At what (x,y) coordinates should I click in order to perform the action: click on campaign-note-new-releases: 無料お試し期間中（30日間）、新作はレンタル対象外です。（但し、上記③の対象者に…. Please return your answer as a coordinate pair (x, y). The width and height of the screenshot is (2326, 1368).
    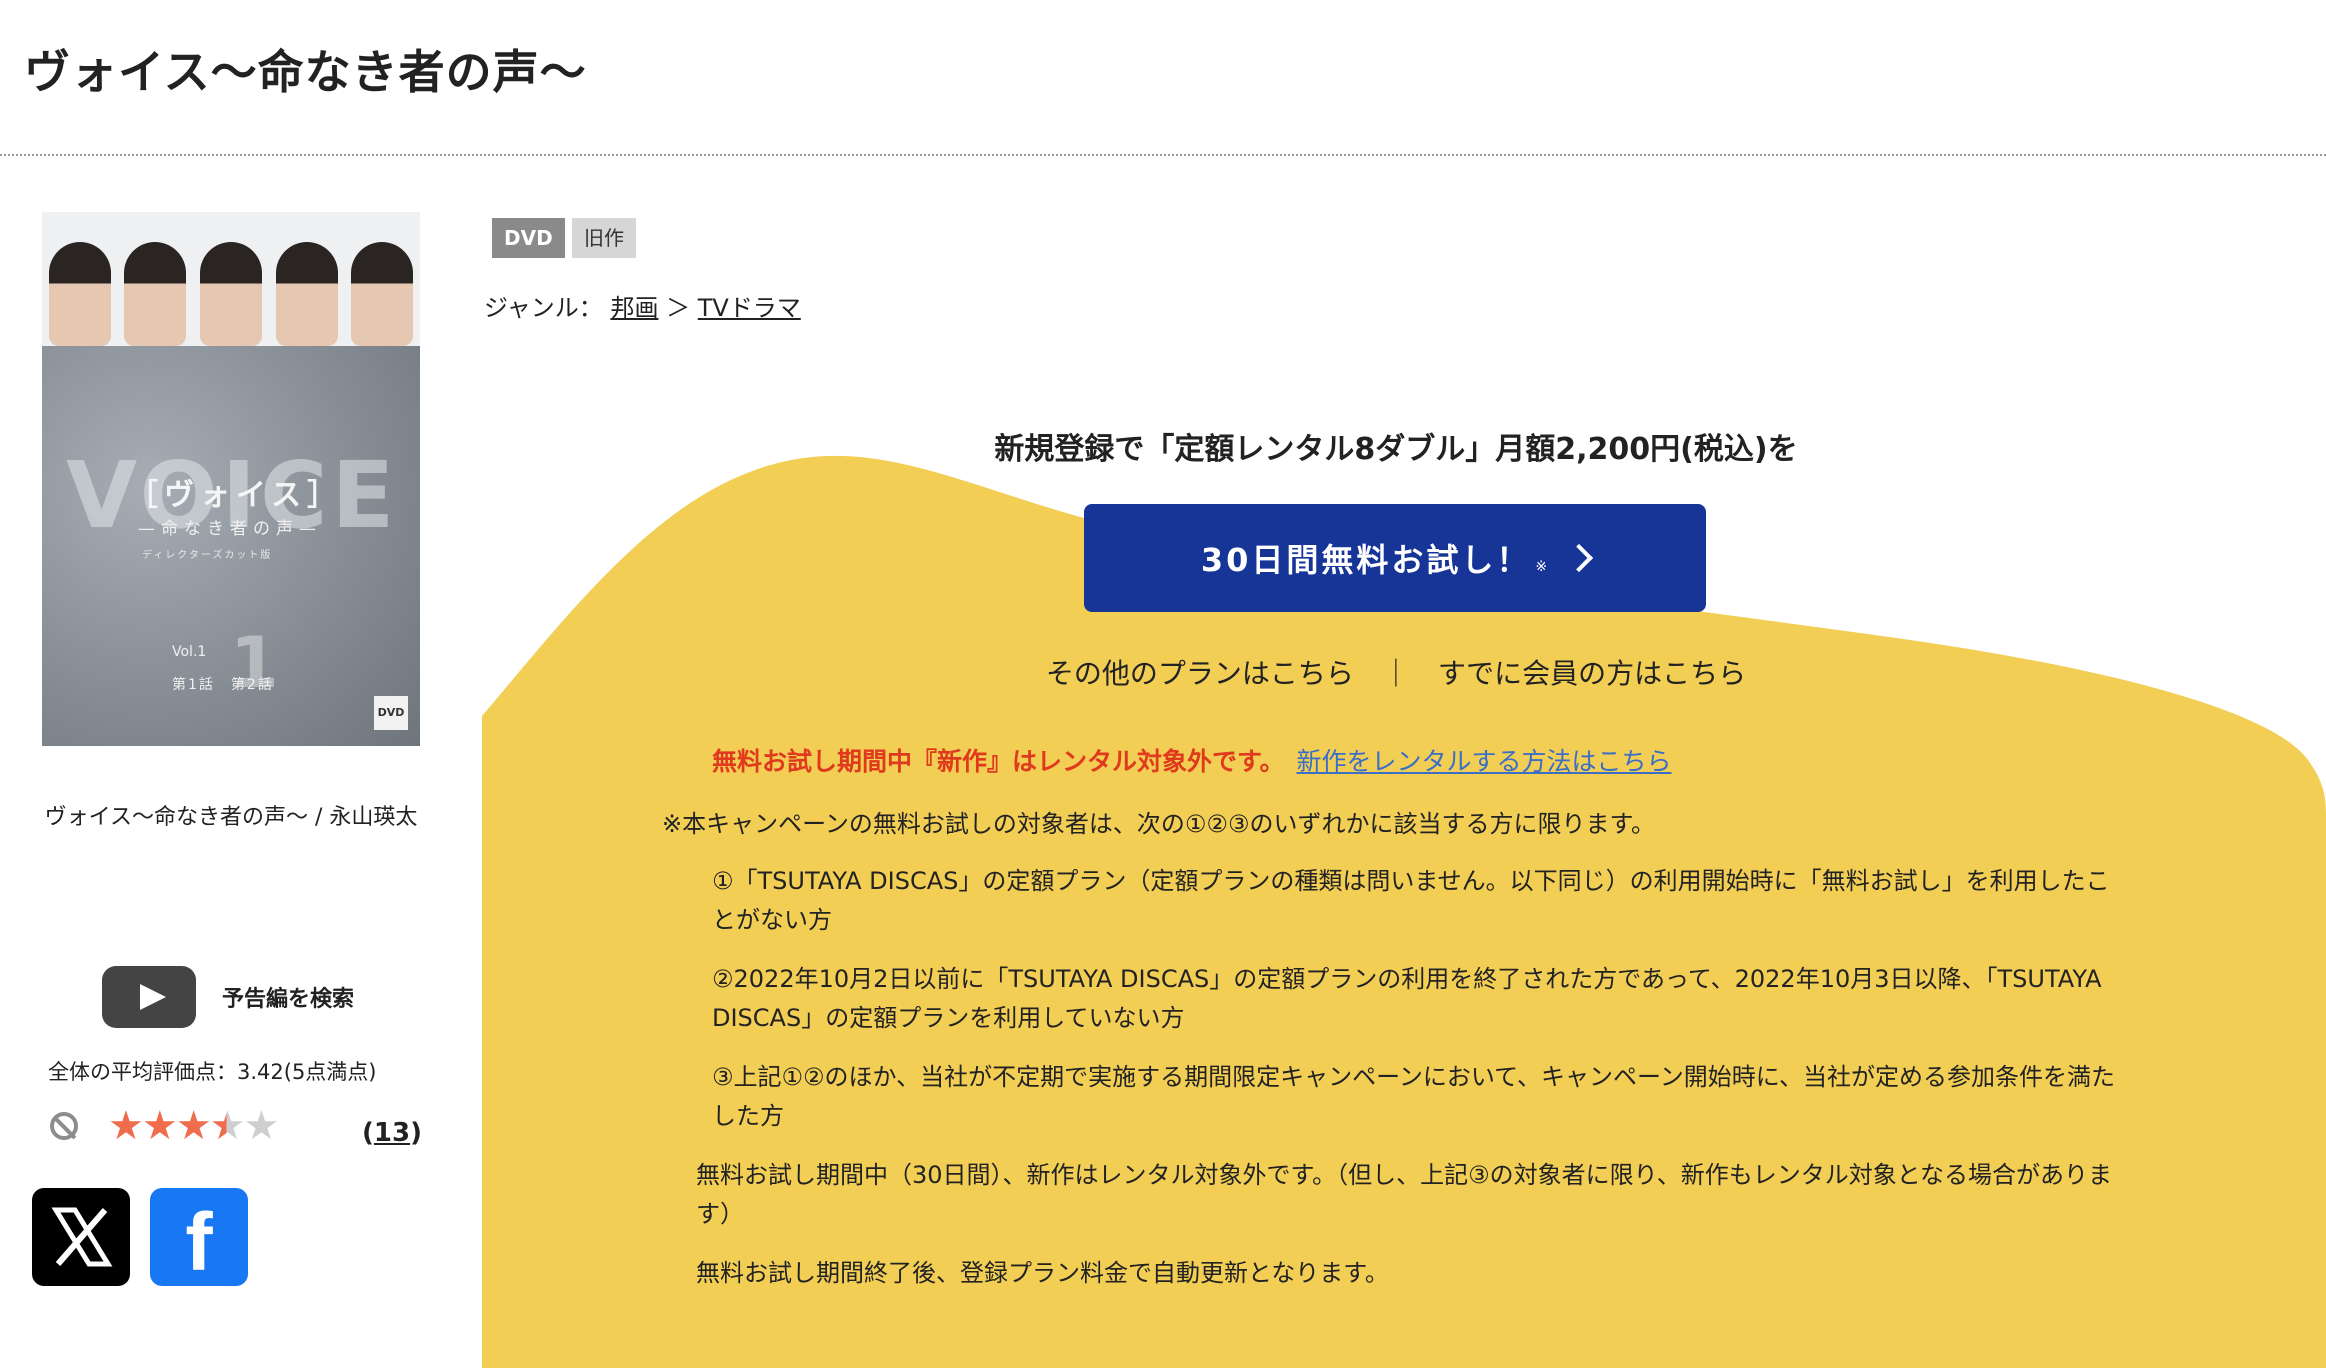
    Looking at the image, I should click on (1404, 1194).